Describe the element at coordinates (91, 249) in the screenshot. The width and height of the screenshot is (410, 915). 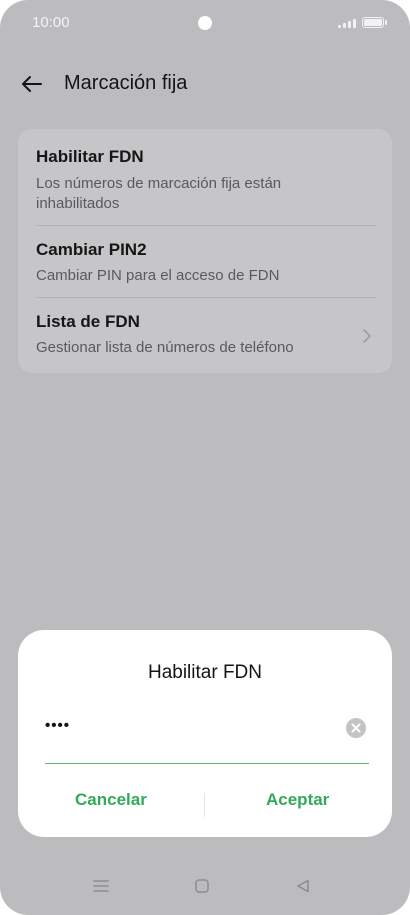
I see `item-title: Cambiar PIN2` at that location.